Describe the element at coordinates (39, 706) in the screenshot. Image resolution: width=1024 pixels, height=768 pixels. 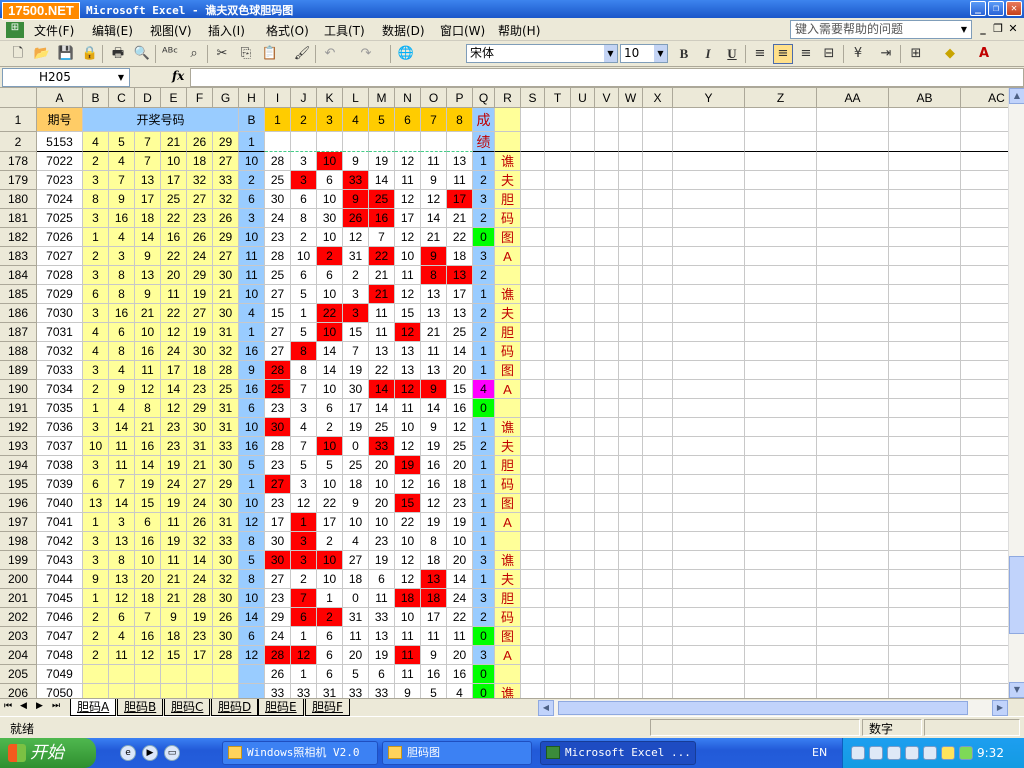
I see `next-sheet-icon: ▶` at that location.